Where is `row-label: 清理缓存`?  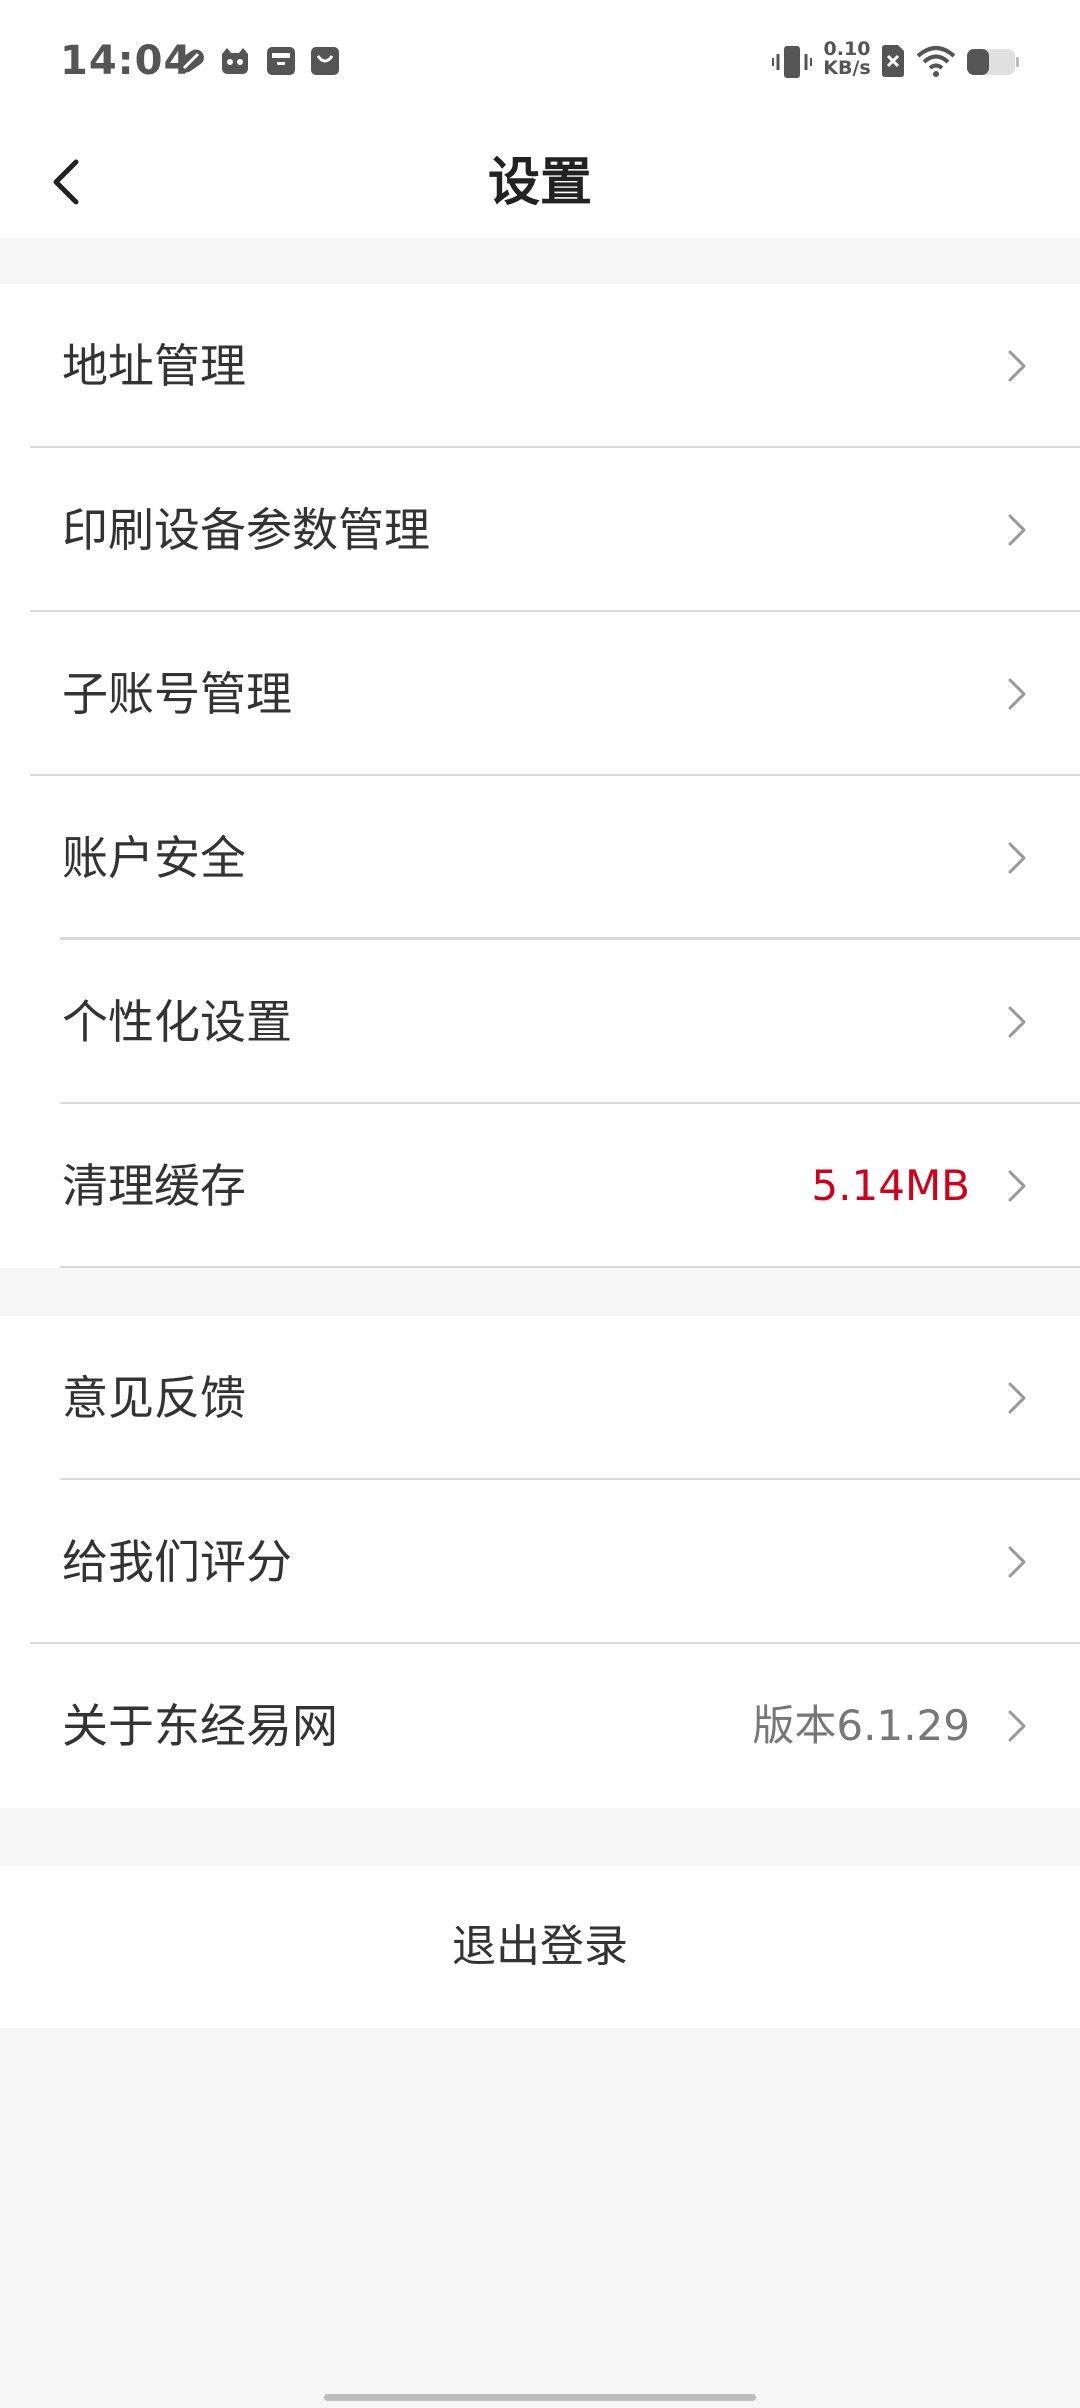 row-label: 清理缓存 is located at coordinates (154, 1186).